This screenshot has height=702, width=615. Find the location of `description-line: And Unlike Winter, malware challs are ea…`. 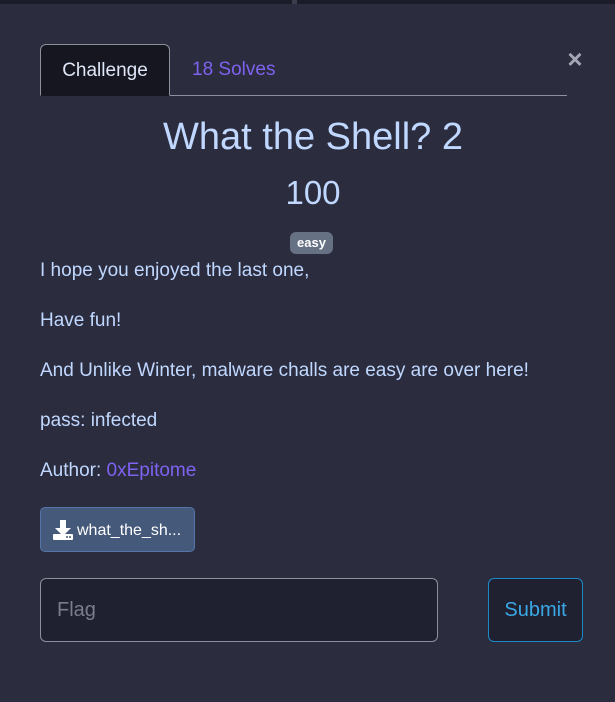

description-line: And Unlike Winter, malware challs are ea… is located at coordinates (284, 370).